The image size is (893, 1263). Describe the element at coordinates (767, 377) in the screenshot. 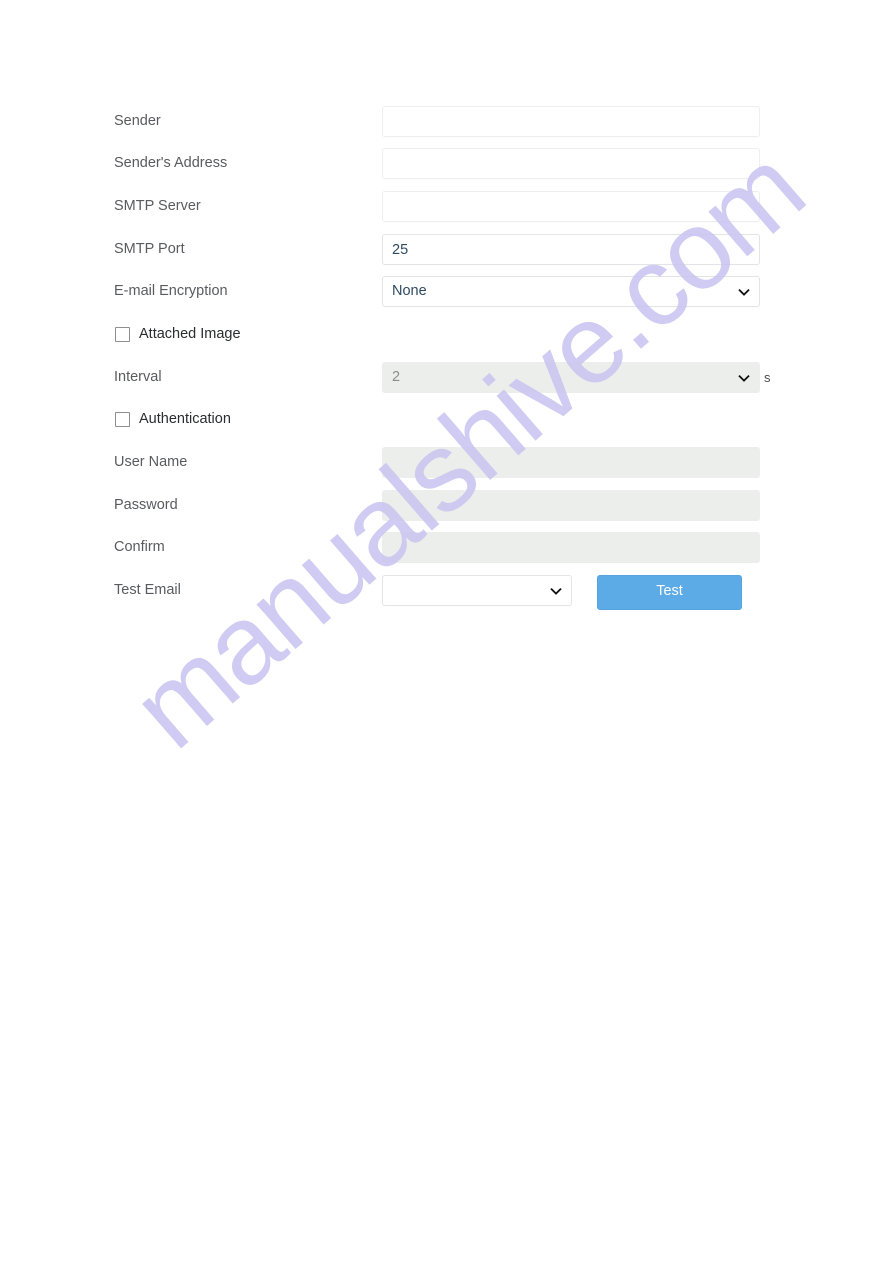

I see `interval-unit-suffix: s` at that location.